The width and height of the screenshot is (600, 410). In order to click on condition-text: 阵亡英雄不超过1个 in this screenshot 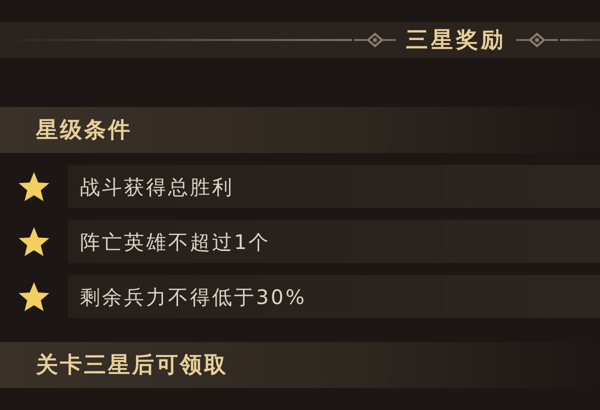, I will do `click(334, 241)`.